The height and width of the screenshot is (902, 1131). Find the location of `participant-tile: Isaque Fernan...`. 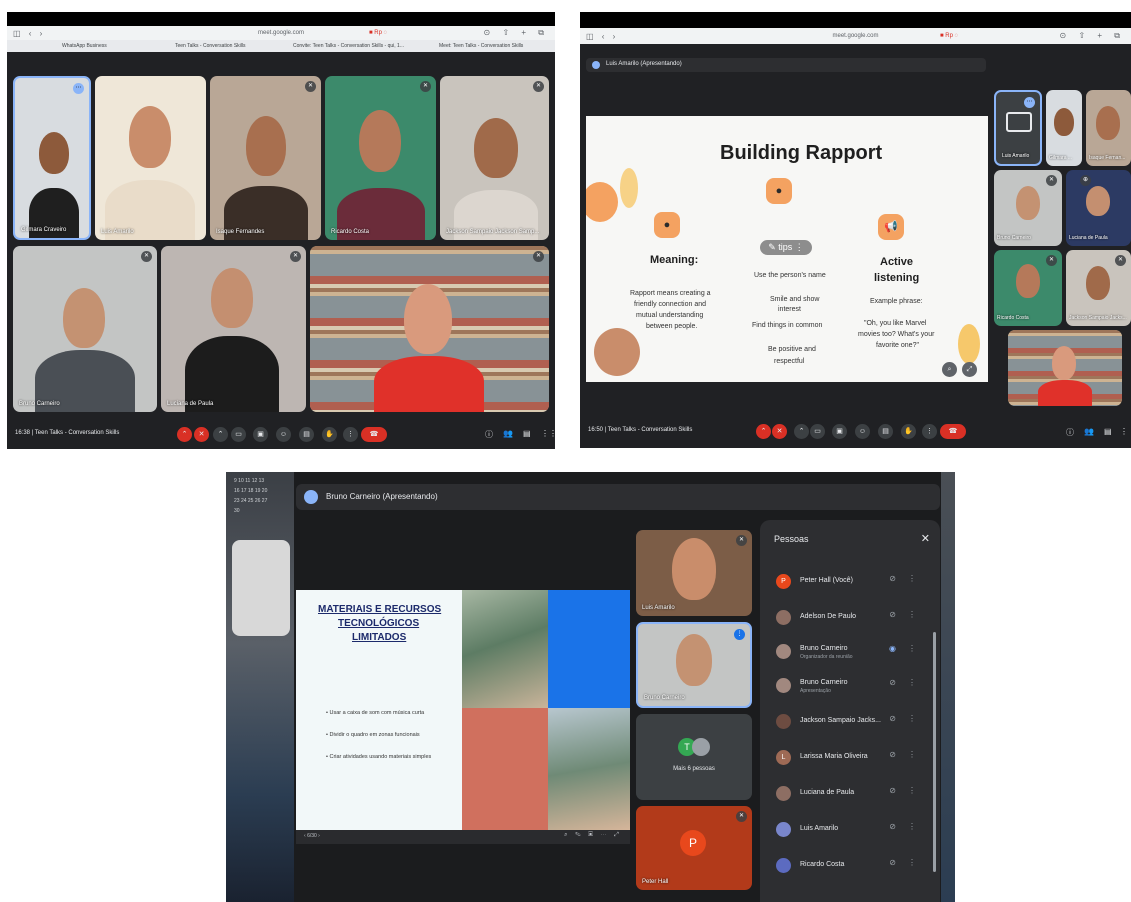

participant-tile: Isaque Fernan... is located at coordinates (1108, 128).